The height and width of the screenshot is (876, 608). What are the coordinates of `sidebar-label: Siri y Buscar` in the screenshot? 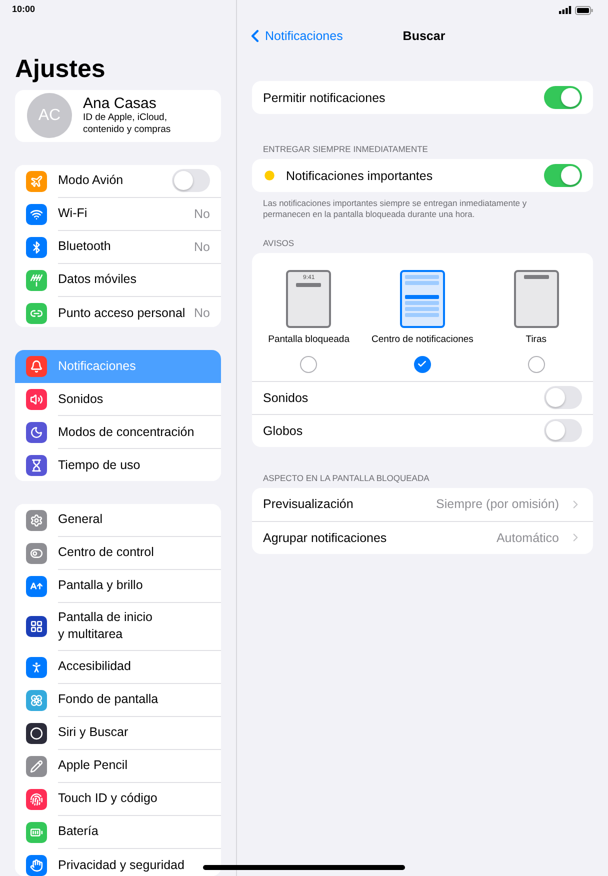 It's located at (94, 732).